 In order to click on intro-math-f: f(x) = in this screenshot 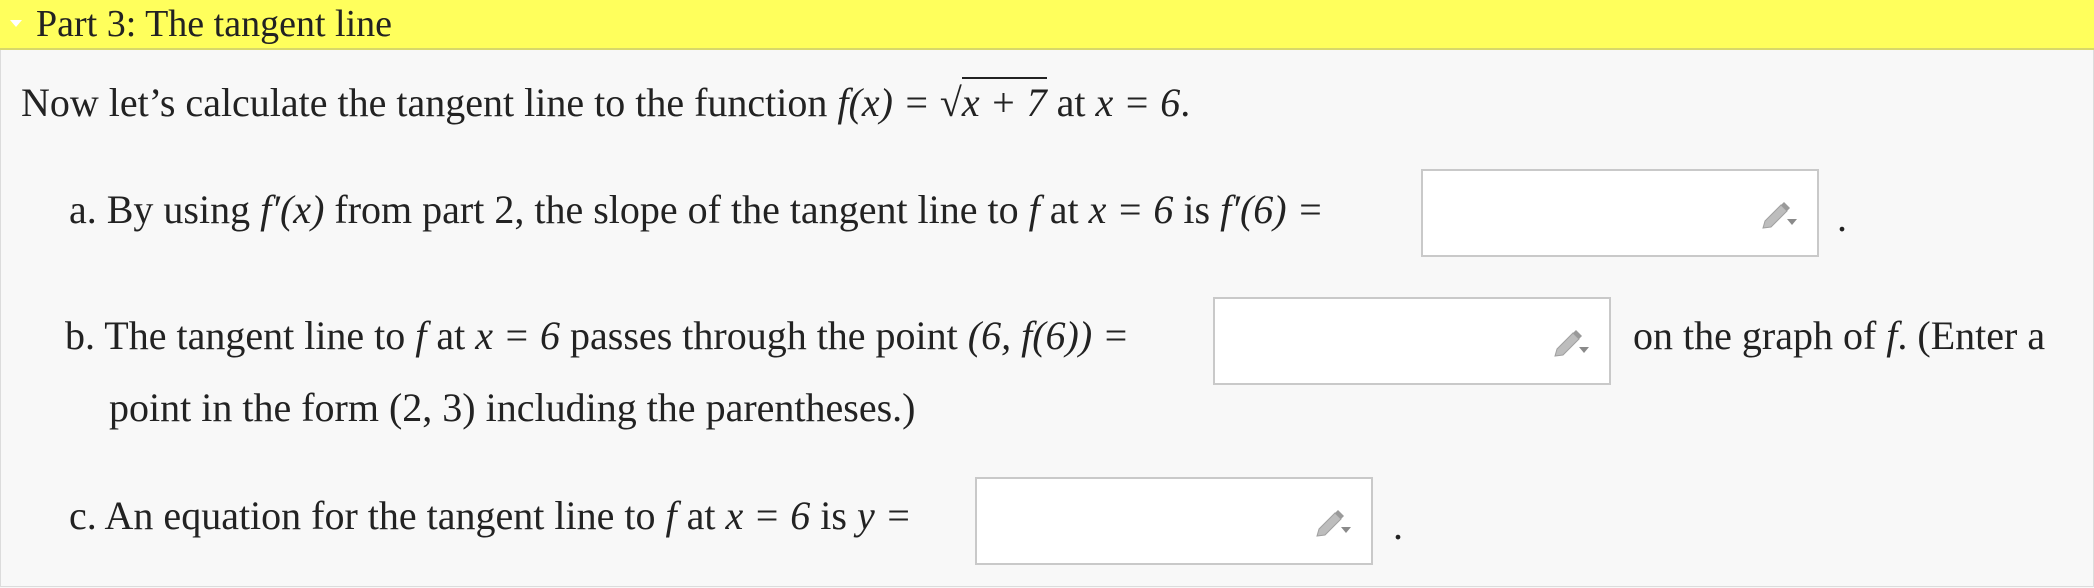, I will do `click(888, 102)`.